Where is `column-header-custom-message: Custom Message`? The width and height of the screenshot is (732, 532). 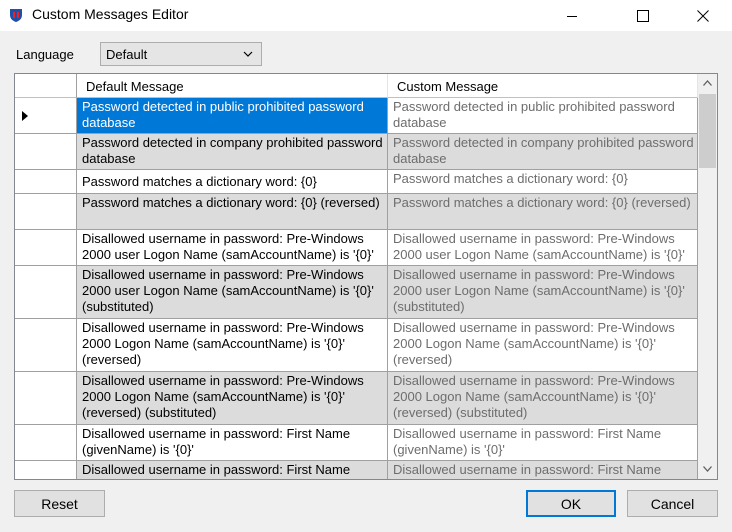 column-header-custom-message: Custom Message is located at coordinates (543, 86).